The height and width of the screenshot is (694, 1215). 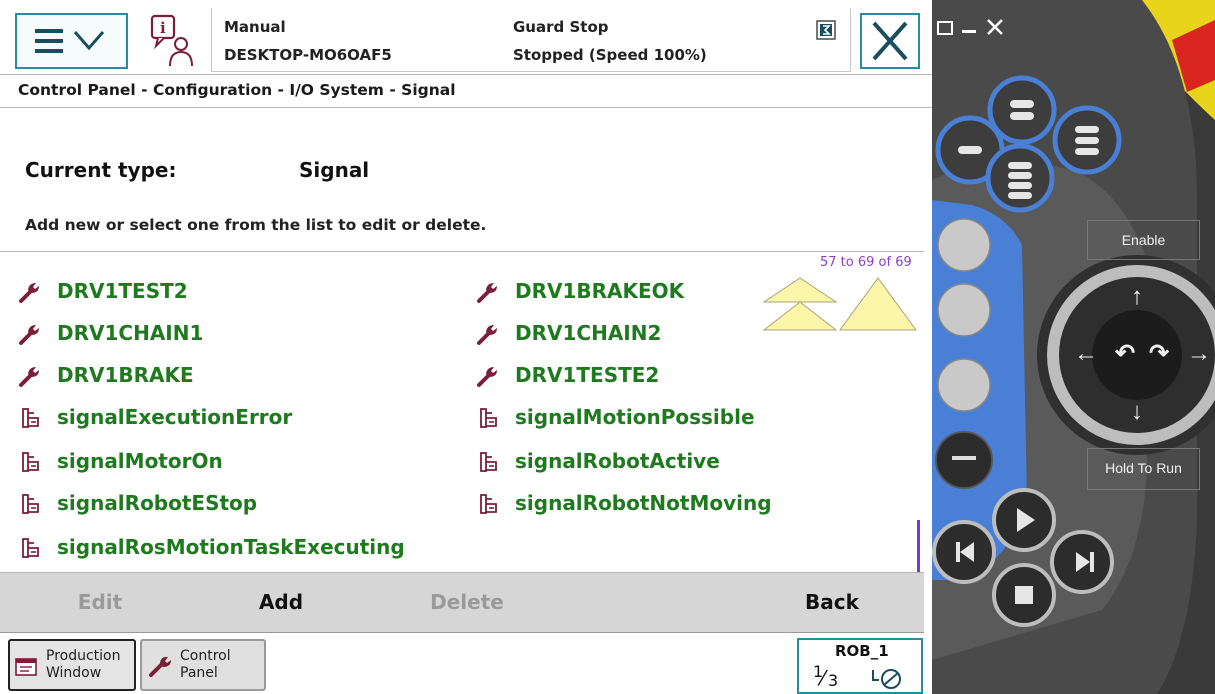 I want to click on scroll-up-button, so click(x=878, y=304).